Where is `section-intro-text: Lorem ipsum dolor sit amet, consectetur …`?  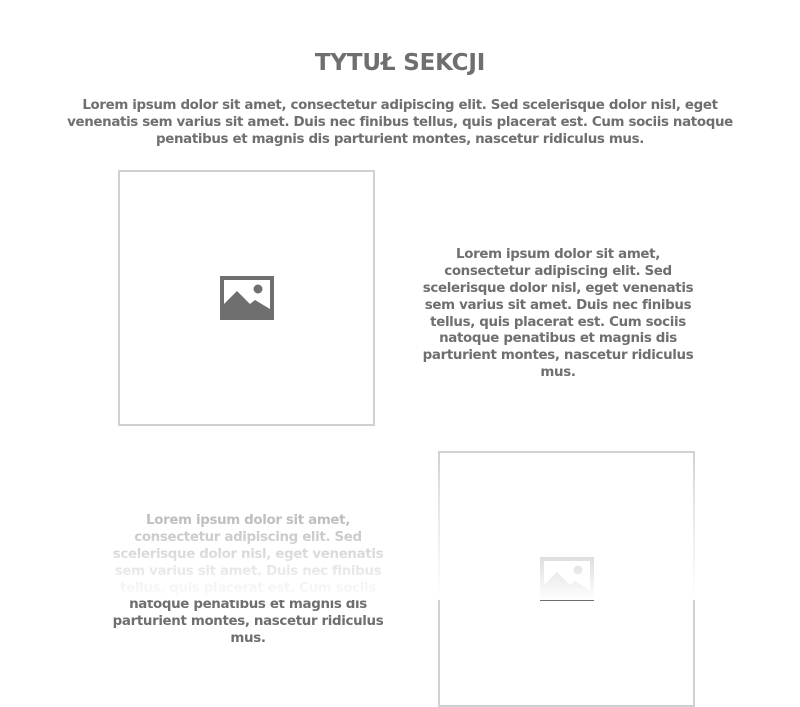
section-intro-text: Lorem ipsum dolor sit amet, consectetur … is located at coordinates (400, 123).